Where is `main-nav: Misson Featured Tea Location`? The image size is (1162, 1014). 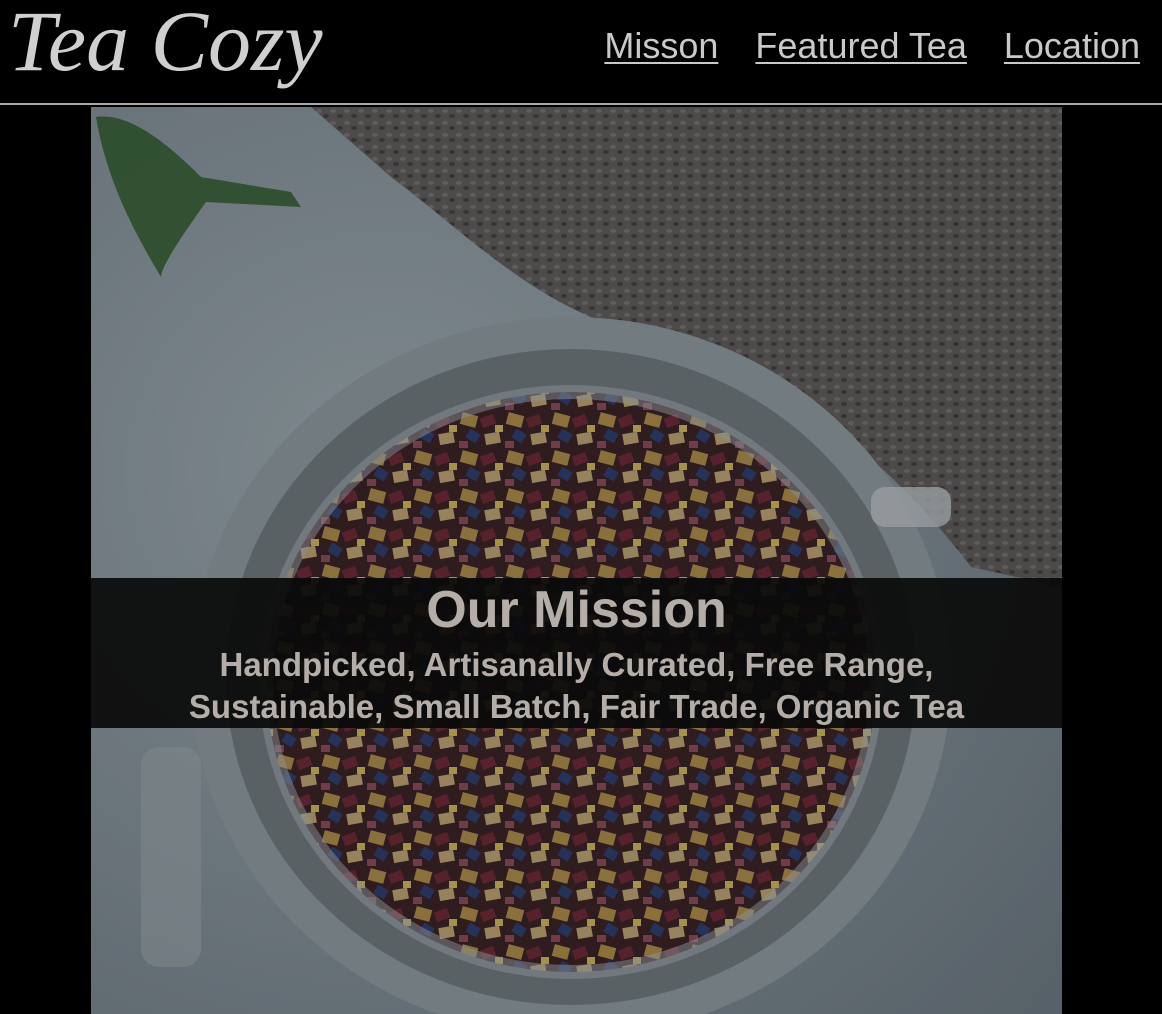
main-nav: Misson Featured Tea Location is located at coordinates (872, 46).